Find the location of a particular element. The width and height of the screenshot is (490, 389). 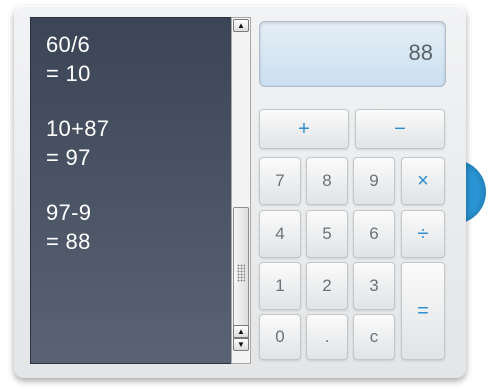

digit-3-button: 3 is located at coordinates (374, 286).